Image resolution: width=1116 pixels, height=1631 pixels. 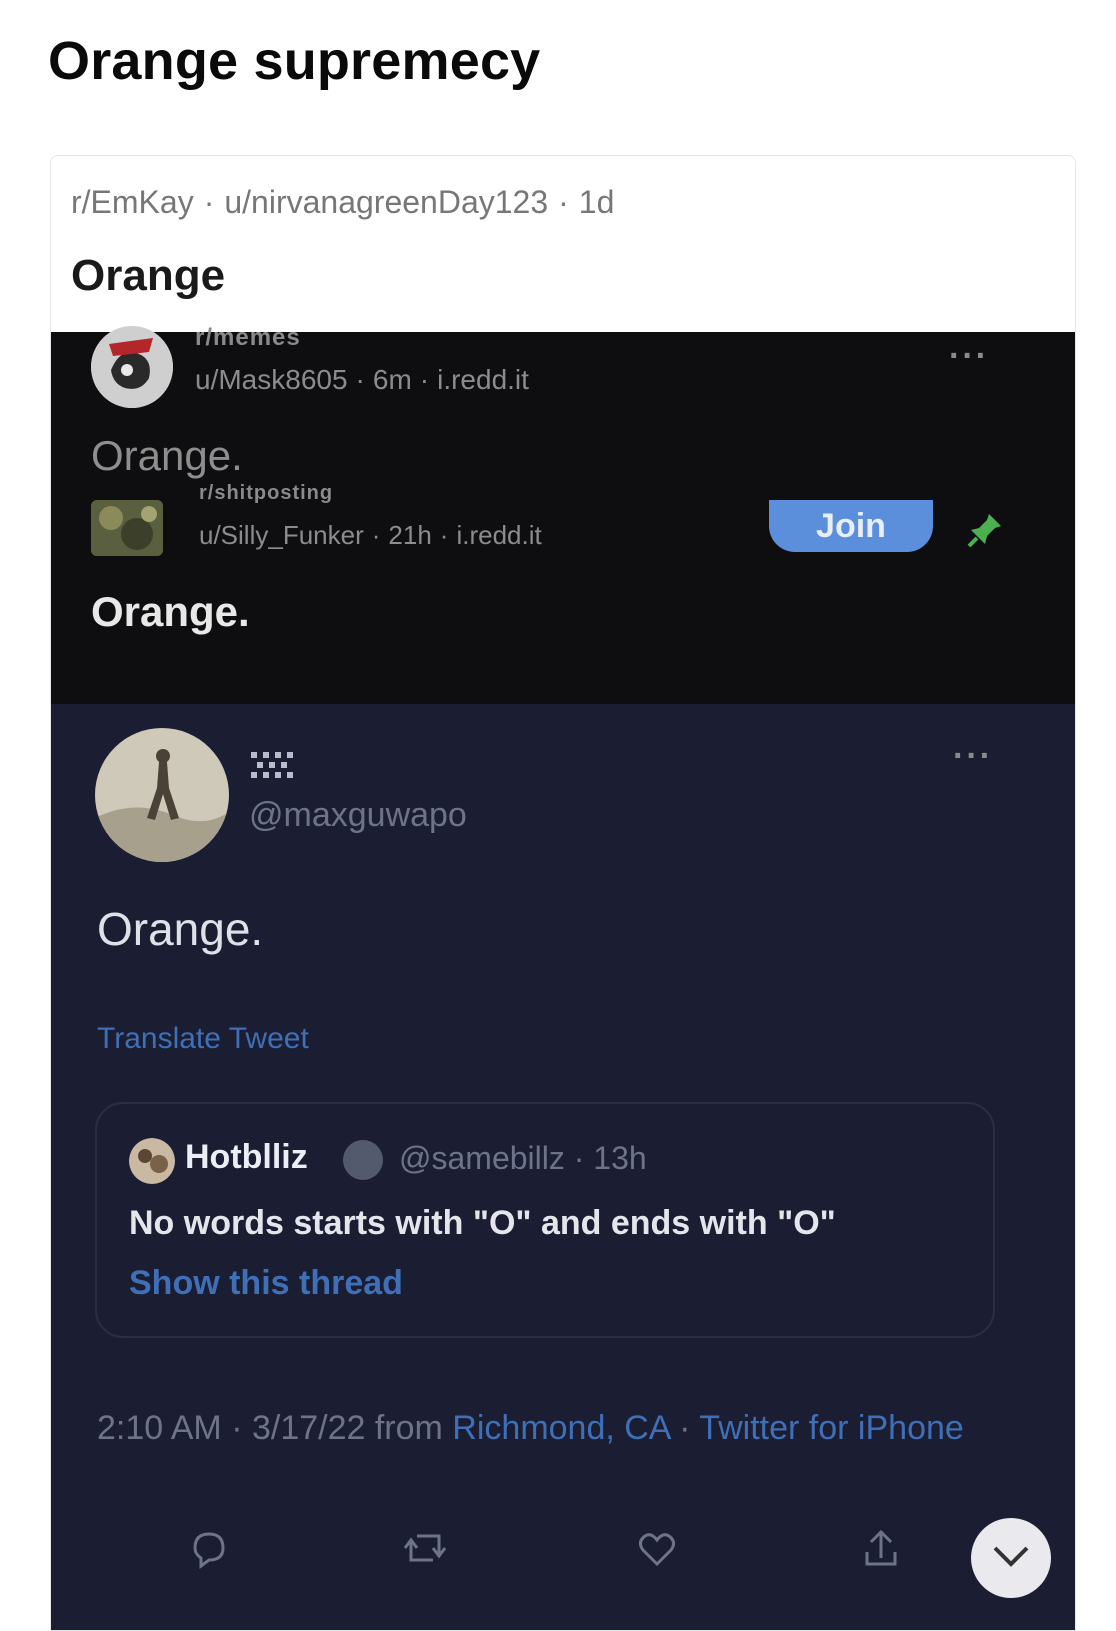 I want to click on tweet-avatar, so click(x=162, y=795).